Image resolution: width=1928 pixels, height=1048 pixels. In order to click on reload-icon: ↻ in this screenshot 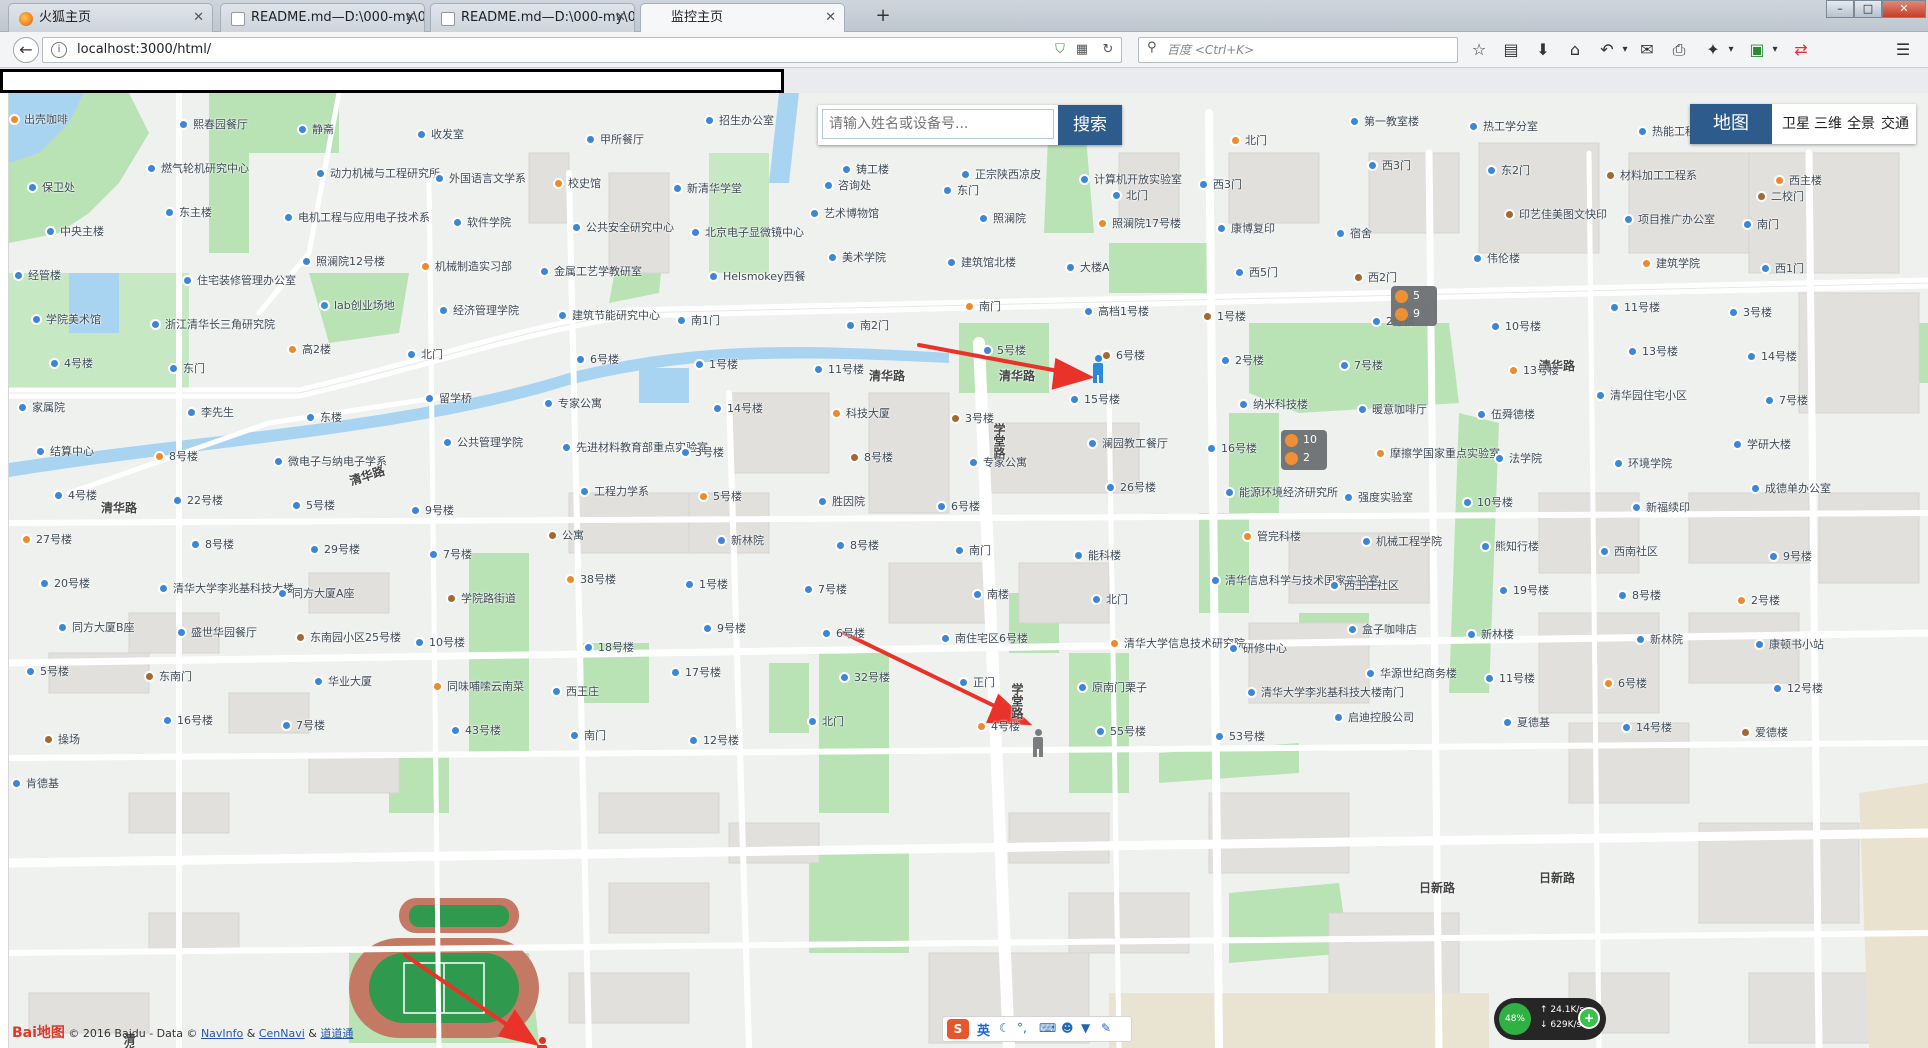, I will do `click(1108, 50)`.